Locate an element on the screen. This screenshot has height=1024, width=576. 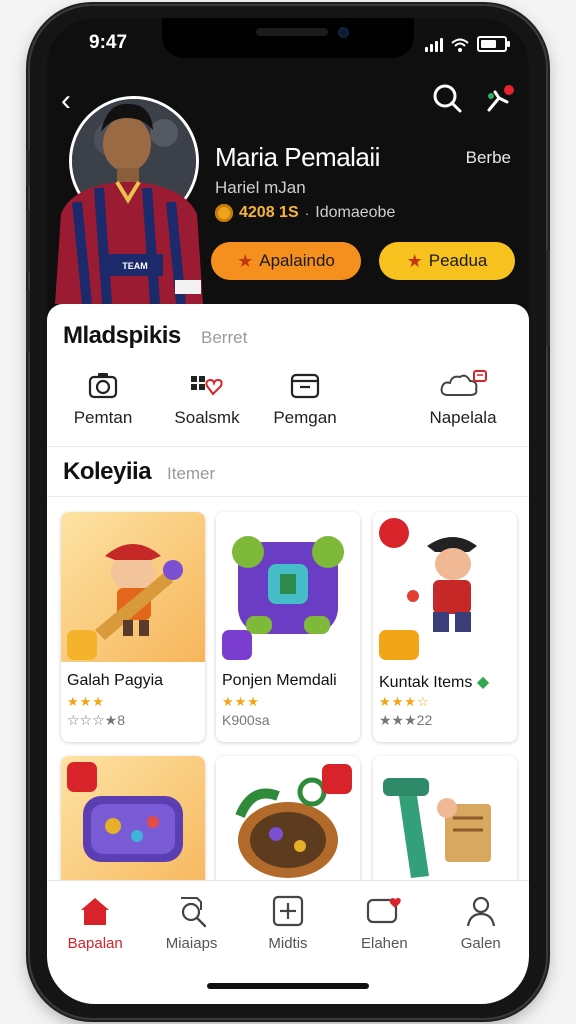
wifi-icon is located at coordinates (460, 45).